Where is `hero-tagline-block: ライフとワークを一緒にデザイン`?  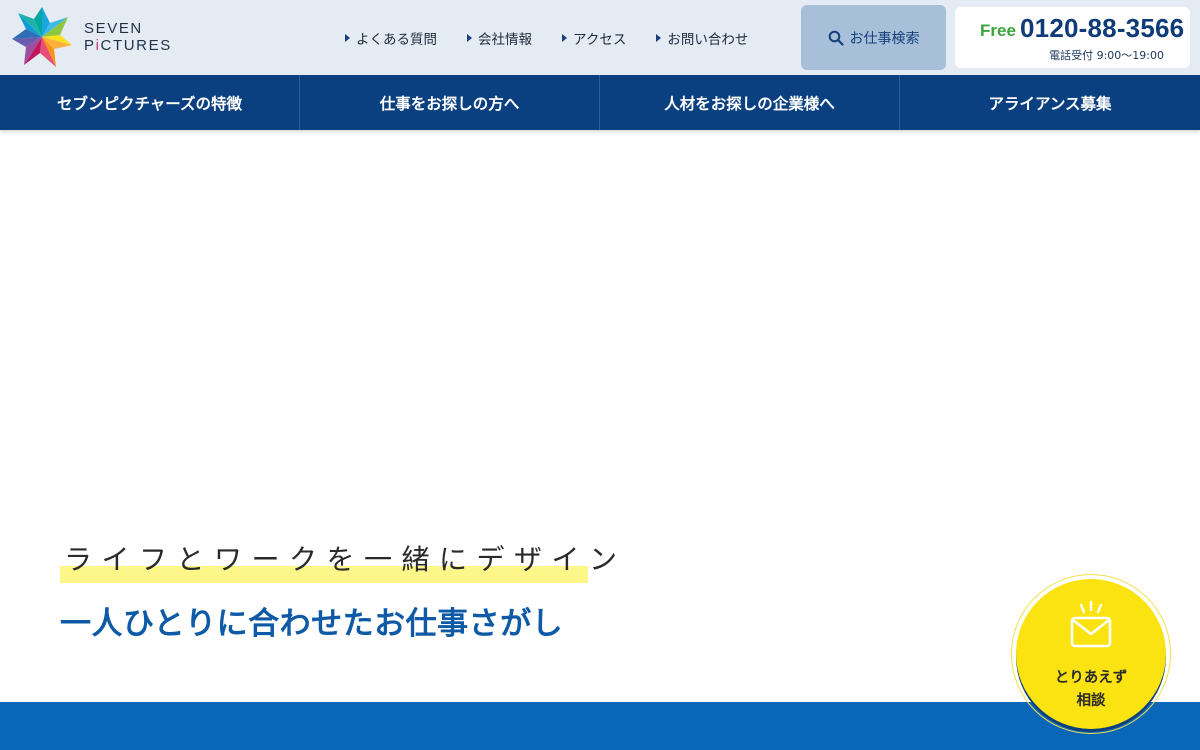
hero-tagline-block: ライフとワークを一緒にデザイン is located at coordinates (338, 561).